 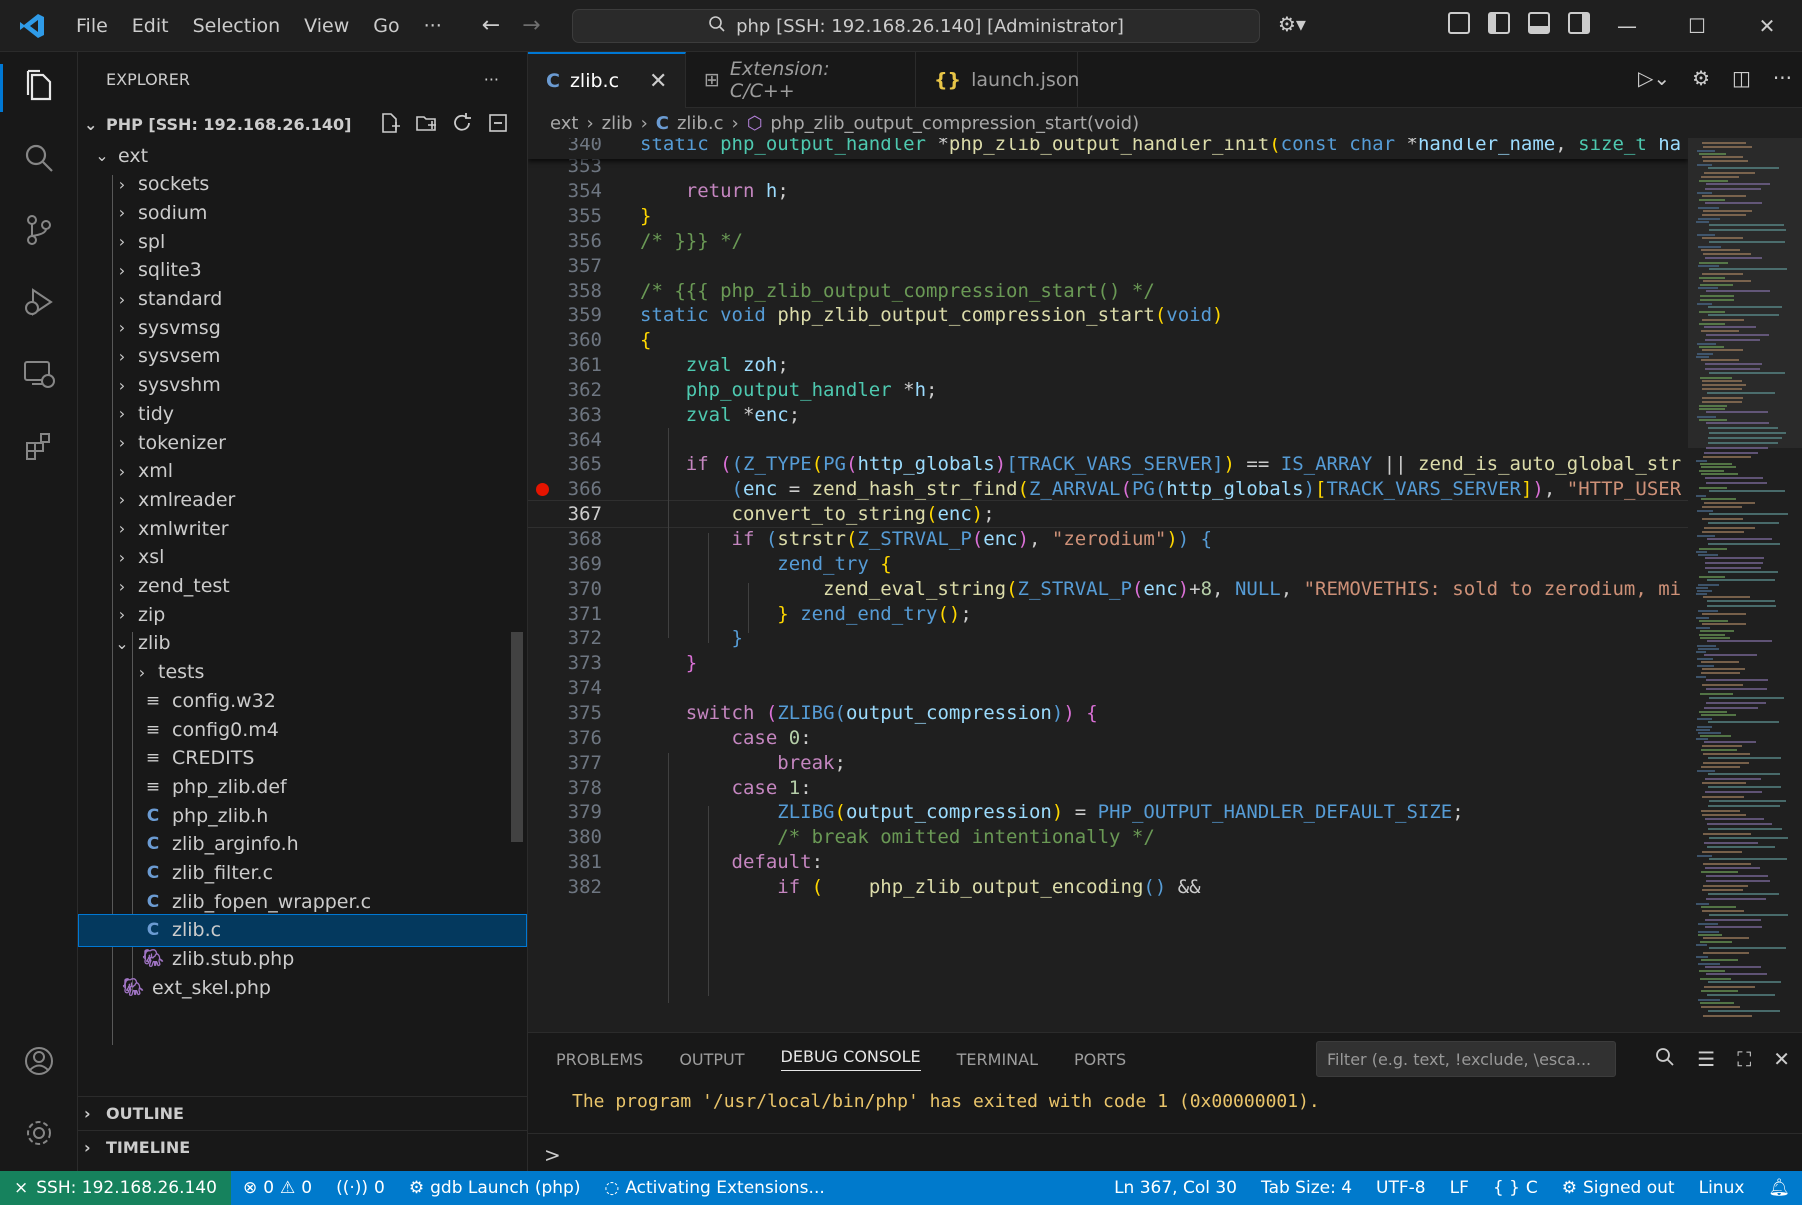 What do you see at coordinates (565, 464) in the screenshot?
I see `line-number: 365` at bounding box center [565, 464].